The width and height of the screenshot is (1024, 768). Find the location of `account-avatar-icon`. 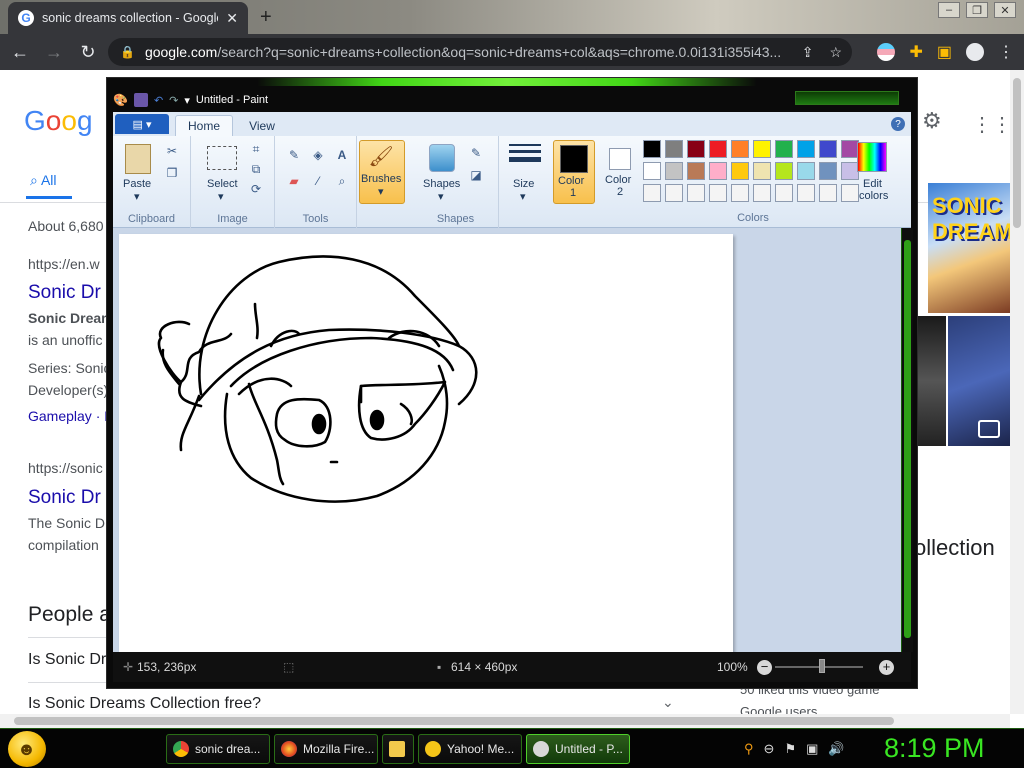

account-avatar-icon is located at coordinates (975, 52).